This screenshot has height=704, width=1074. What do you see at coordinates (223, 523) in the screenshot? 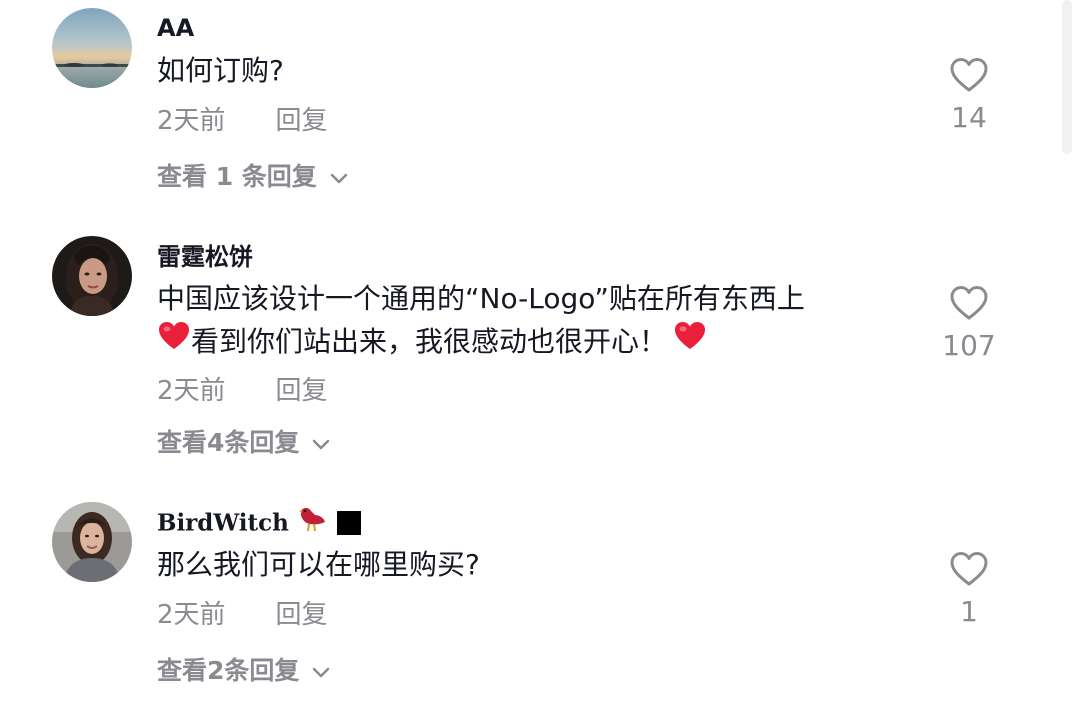
I see `username-label: BirdWitch` at bounding box center [223, 523].